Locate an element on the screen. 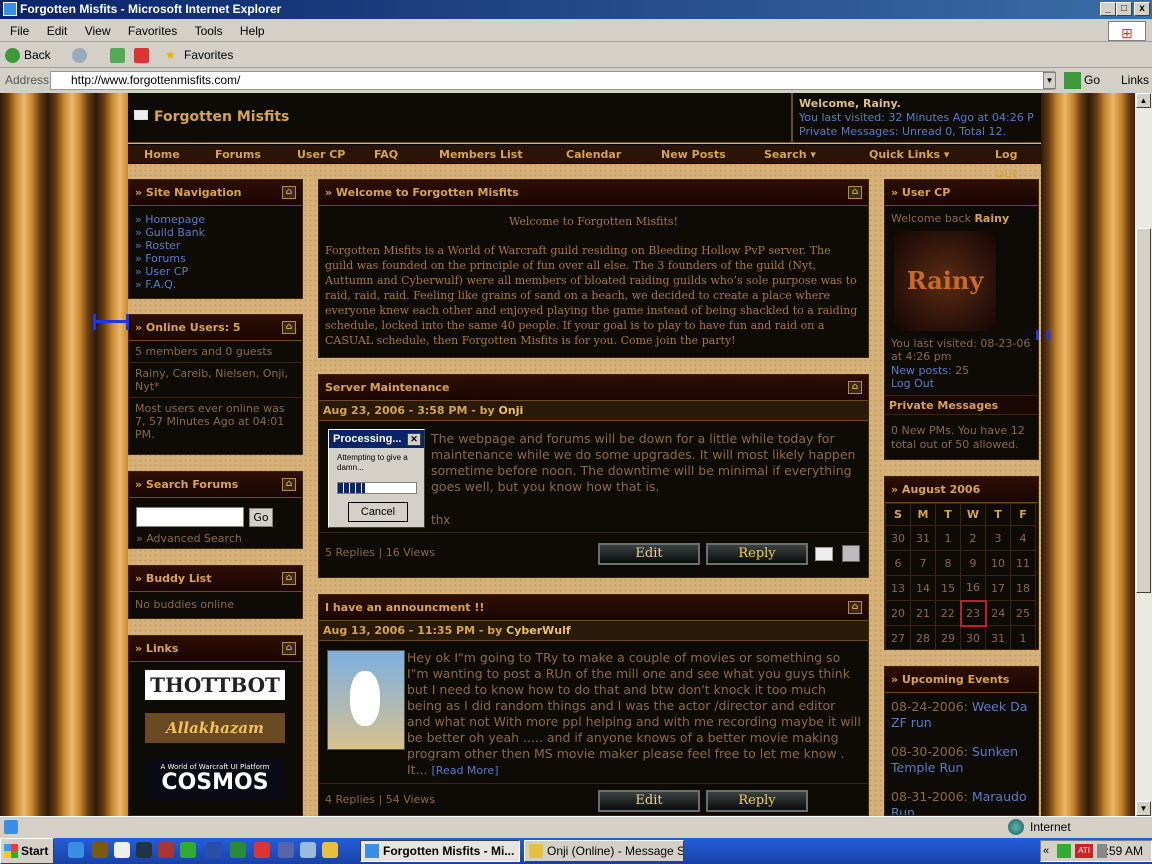 The height and width of the screenshot is (864, 1152). links-button: Links is located at coordinates (1135, 80).